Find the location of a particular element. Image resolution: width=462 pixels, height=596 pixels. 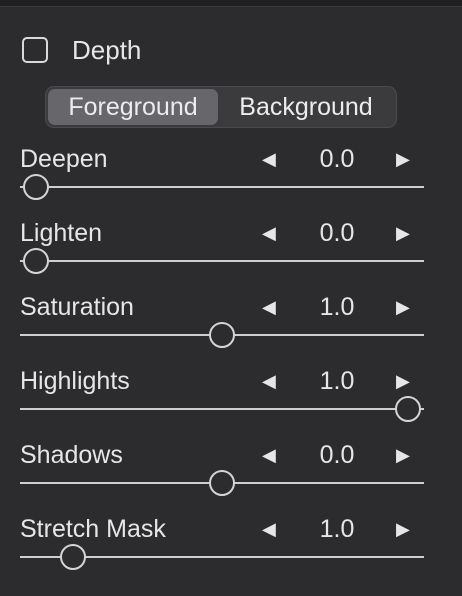

slider-row-deepen: Deepen ◀ 0.0 ▶ is located at coordinates (231, 174).